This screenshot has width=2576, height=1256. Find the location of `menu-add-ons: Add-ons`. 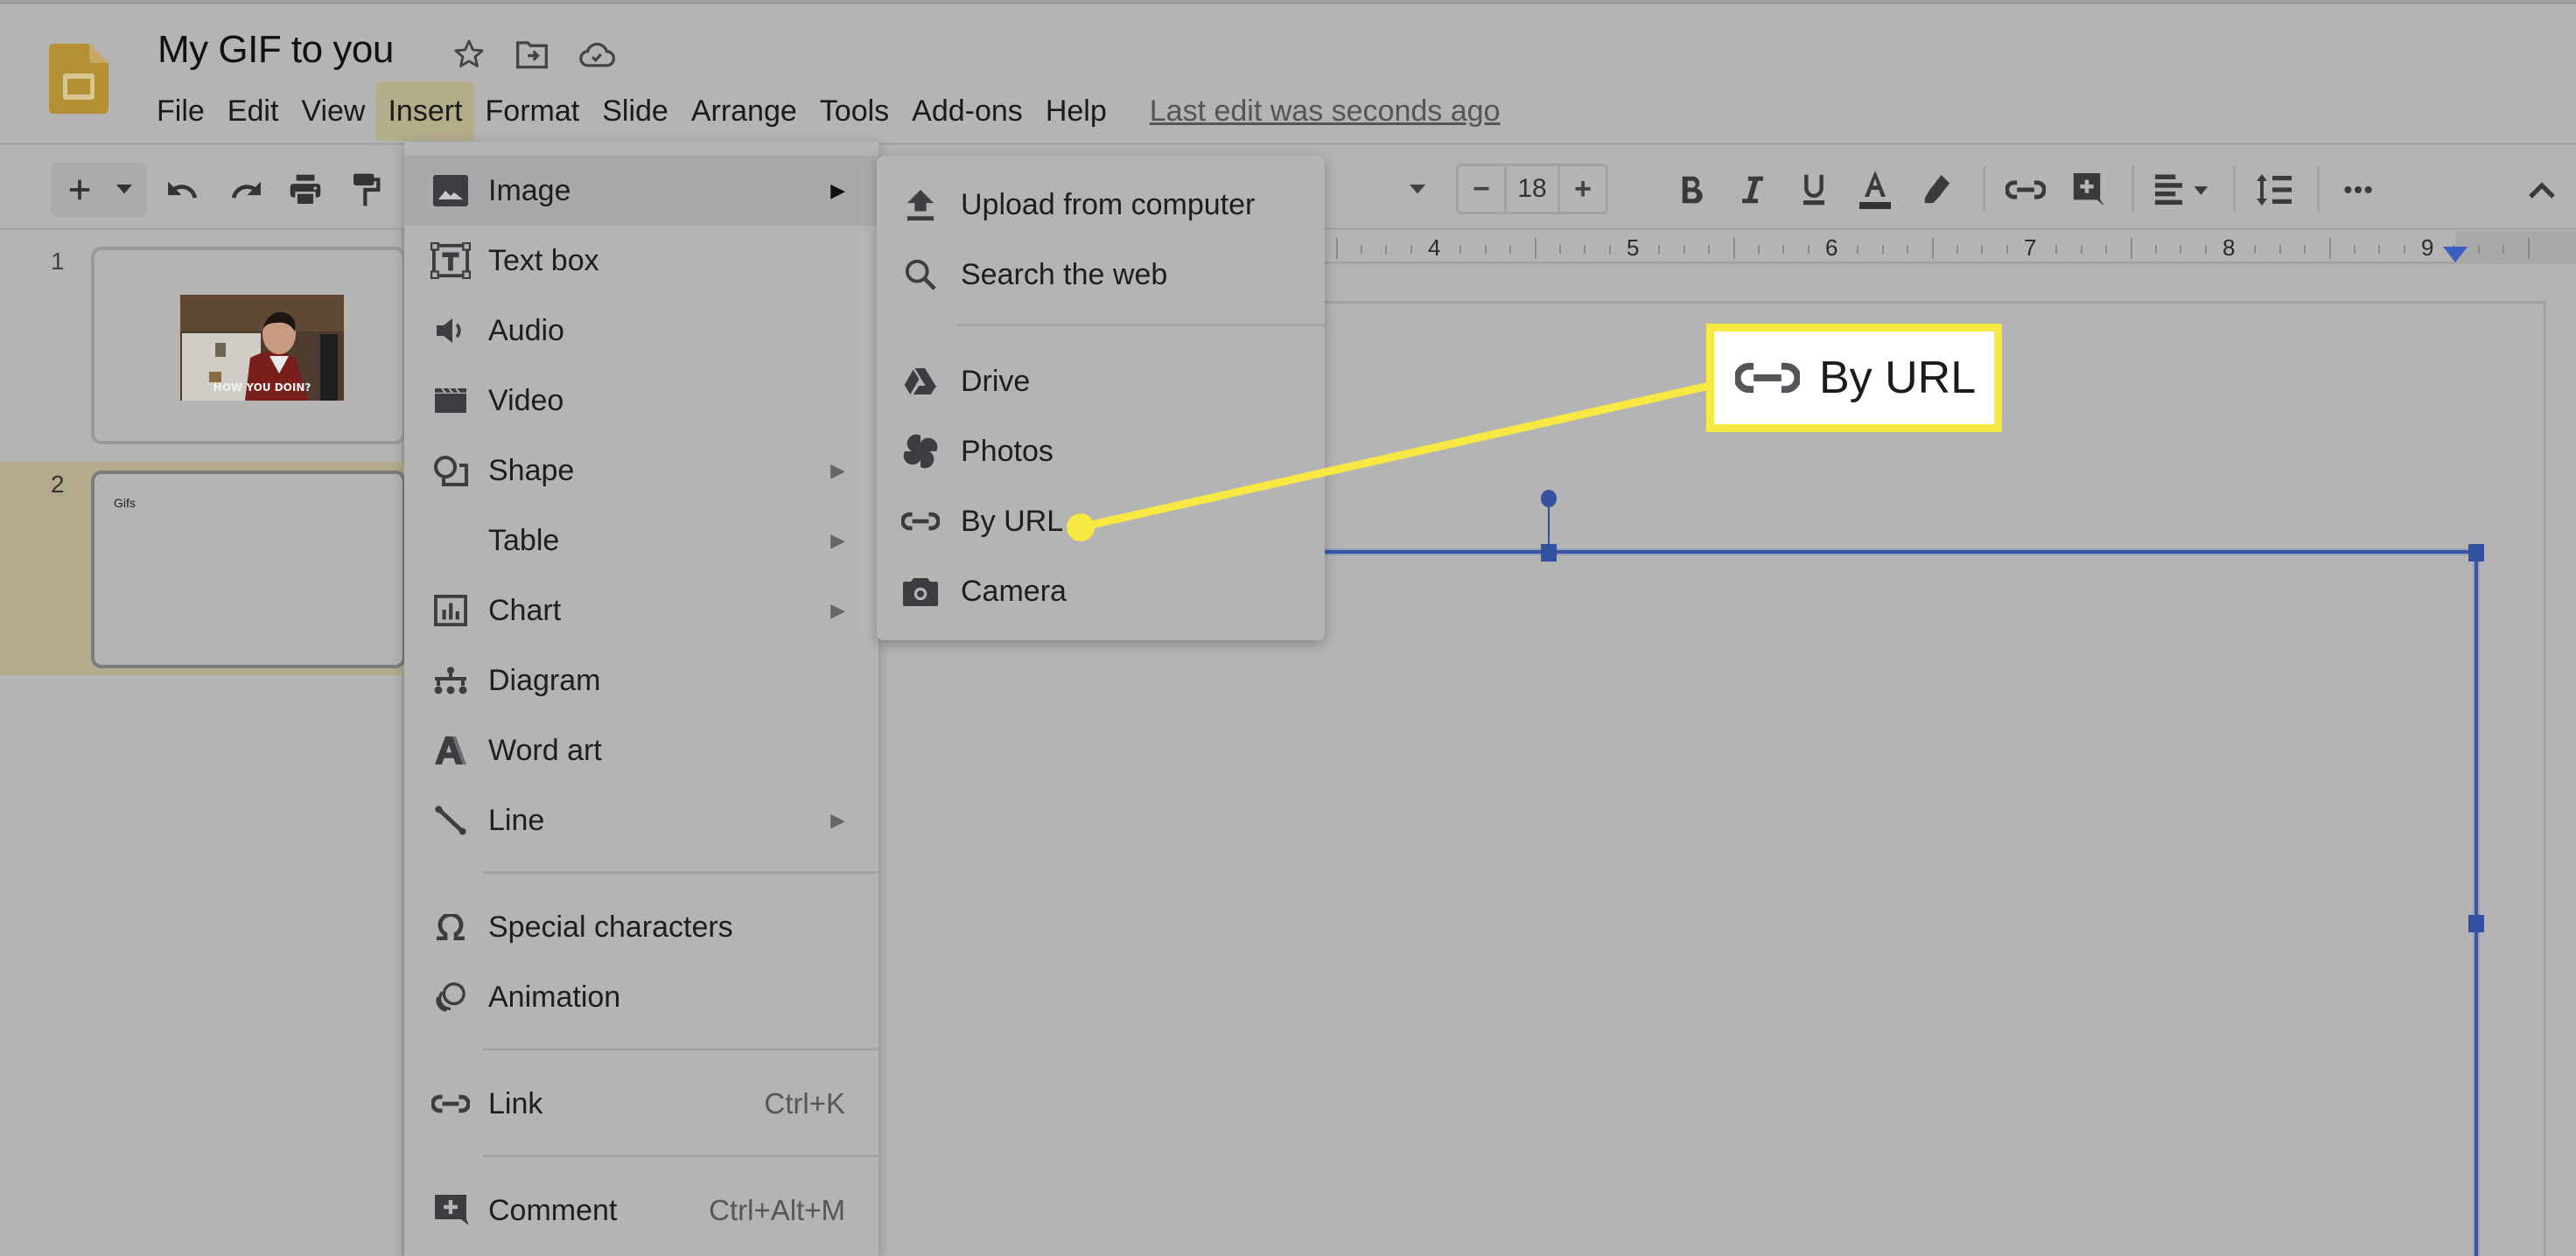

menu-add-ons: Add-ons is located at coordinates (967, 111).